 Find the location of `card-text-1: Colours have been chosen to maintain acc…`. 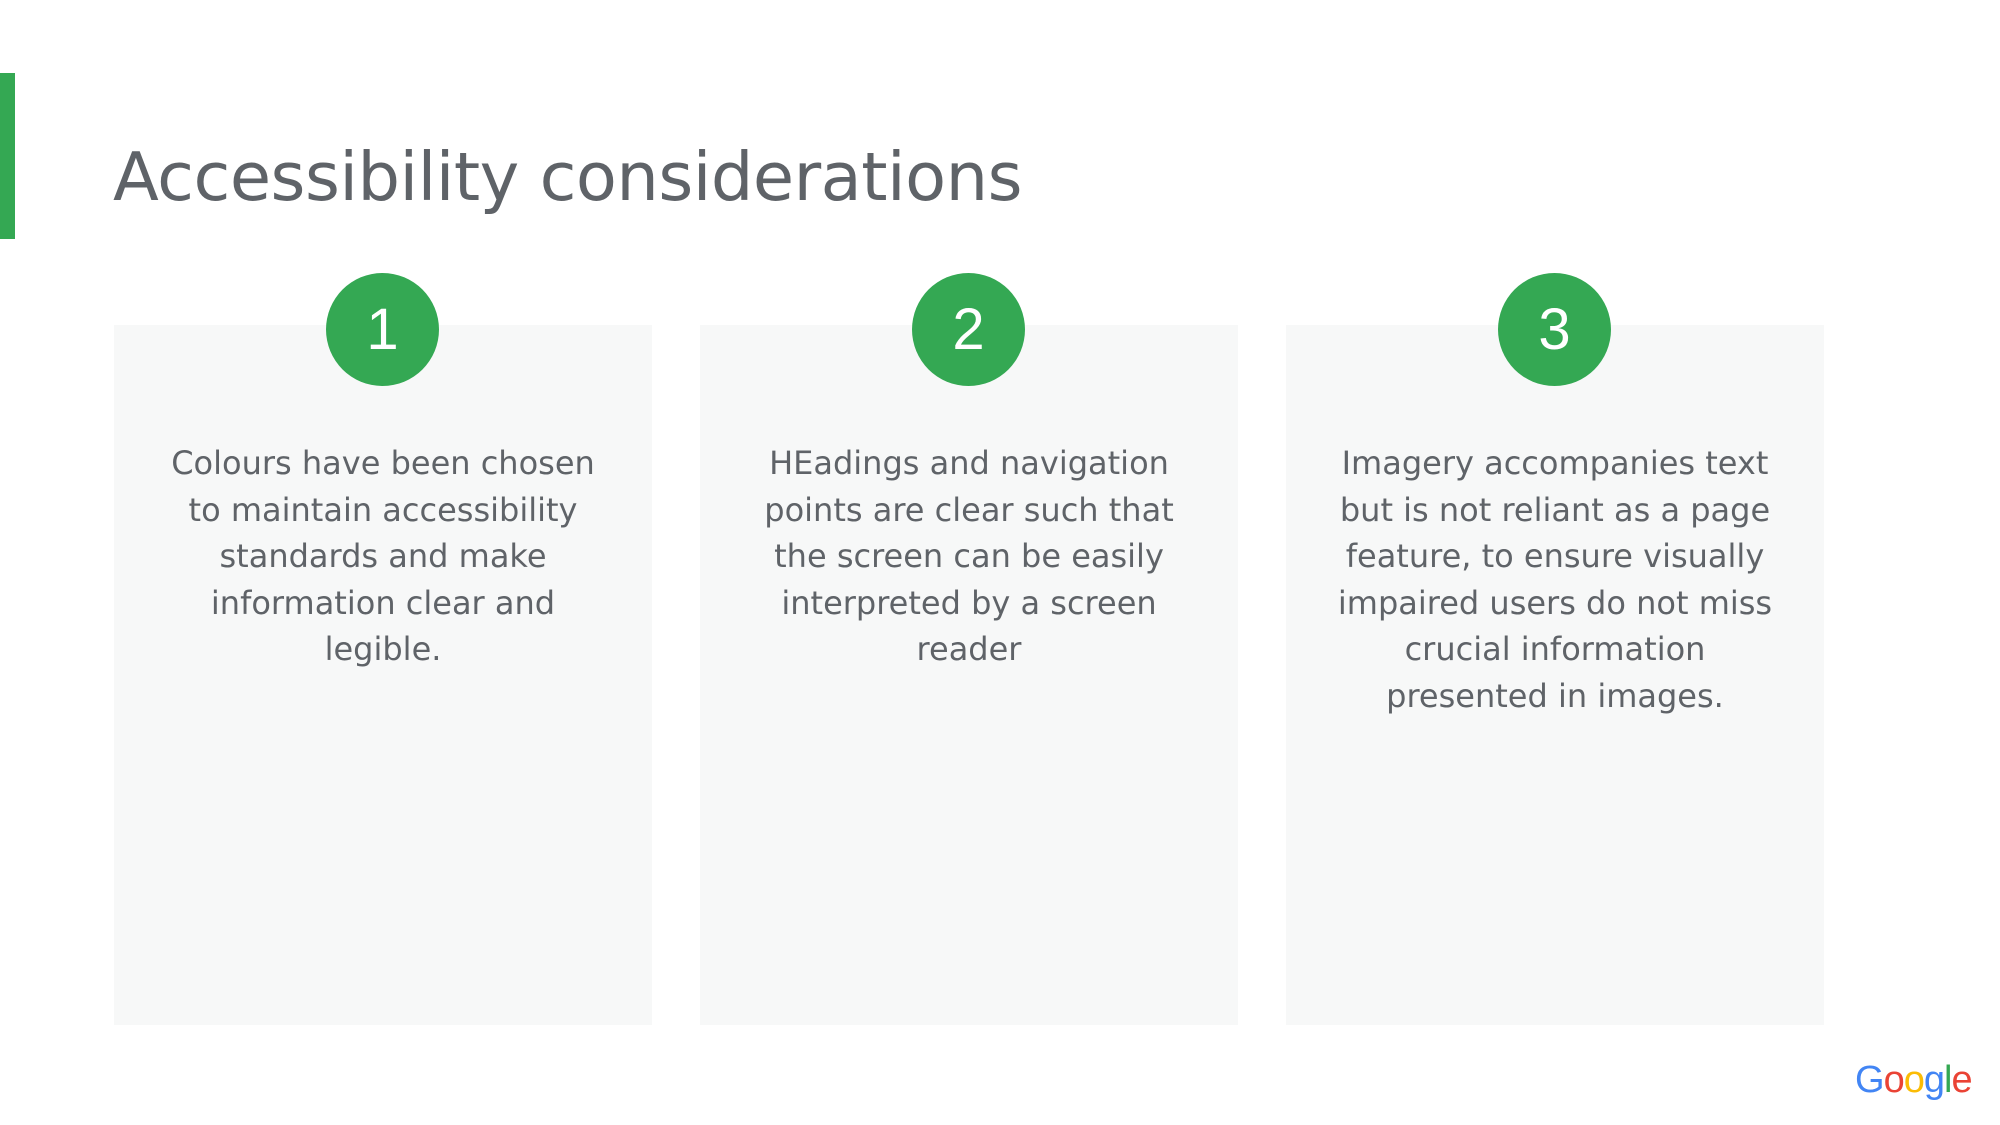

card-text-1: Colours have been chosen to maintain acc… is located at coordinates (383, 556).